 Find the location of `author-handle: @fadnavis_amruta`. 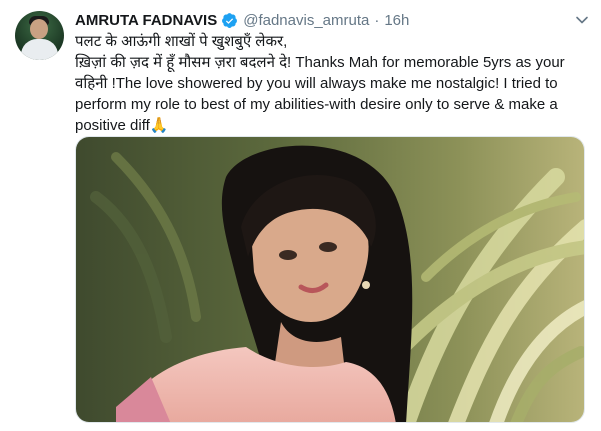

author-handle: @fadnavis_amruta is located at coordinates (306, 20).